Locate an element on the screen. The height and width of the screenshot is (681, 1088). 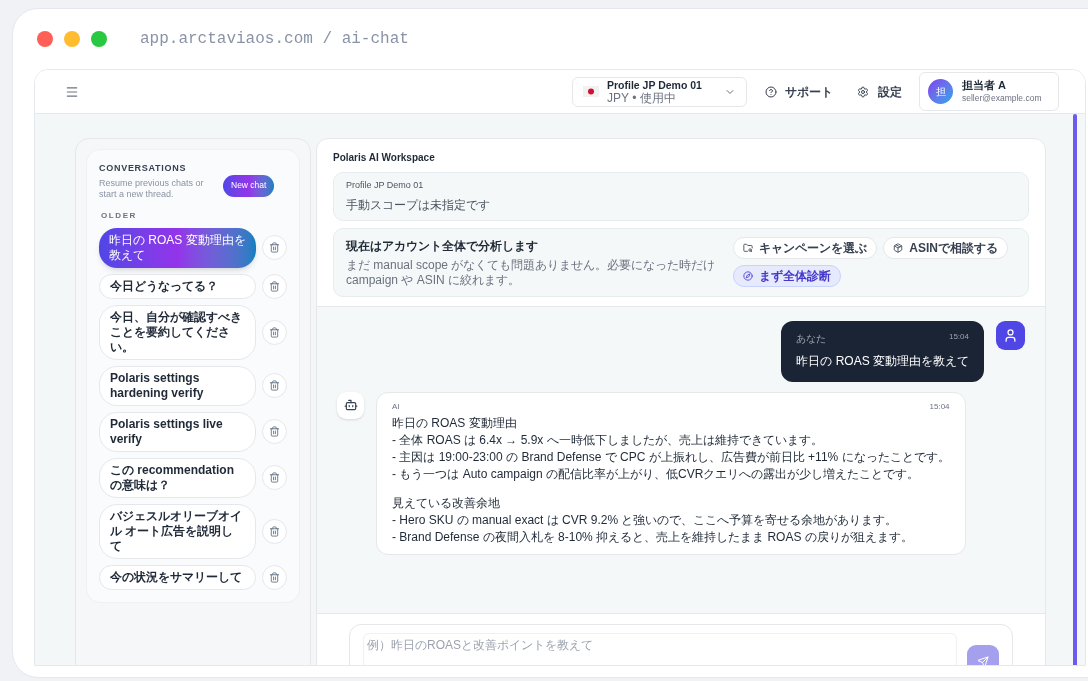
support-button: サポート is located at coordinates (799, 91).